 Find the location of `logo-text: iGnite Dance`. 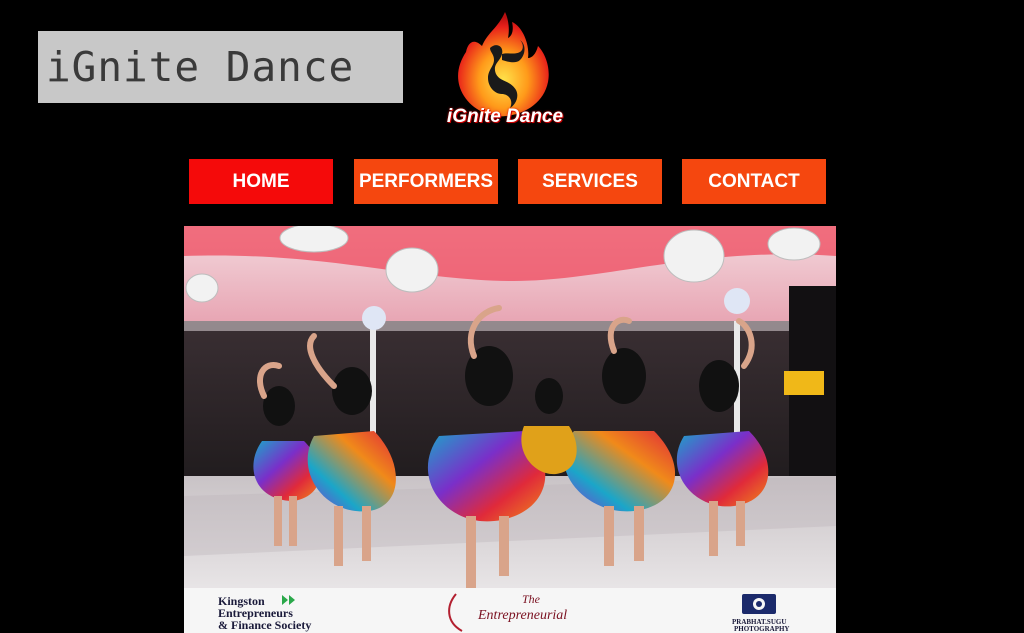

logo-text: iGnite Dance is located at coordinates (505, 116).